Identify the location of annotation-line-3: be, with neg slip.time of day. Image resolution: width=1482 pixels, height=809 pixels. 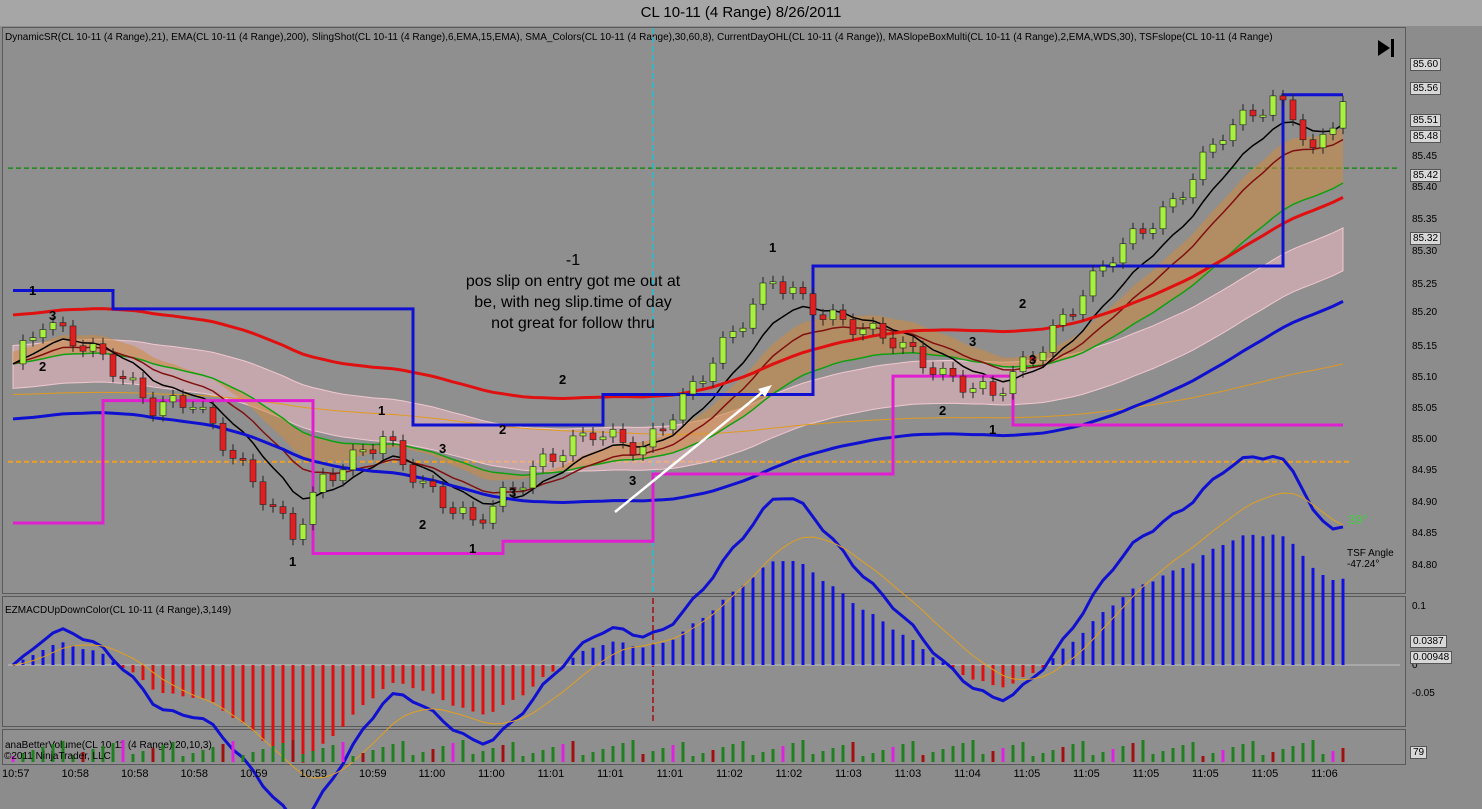
(573, 302).